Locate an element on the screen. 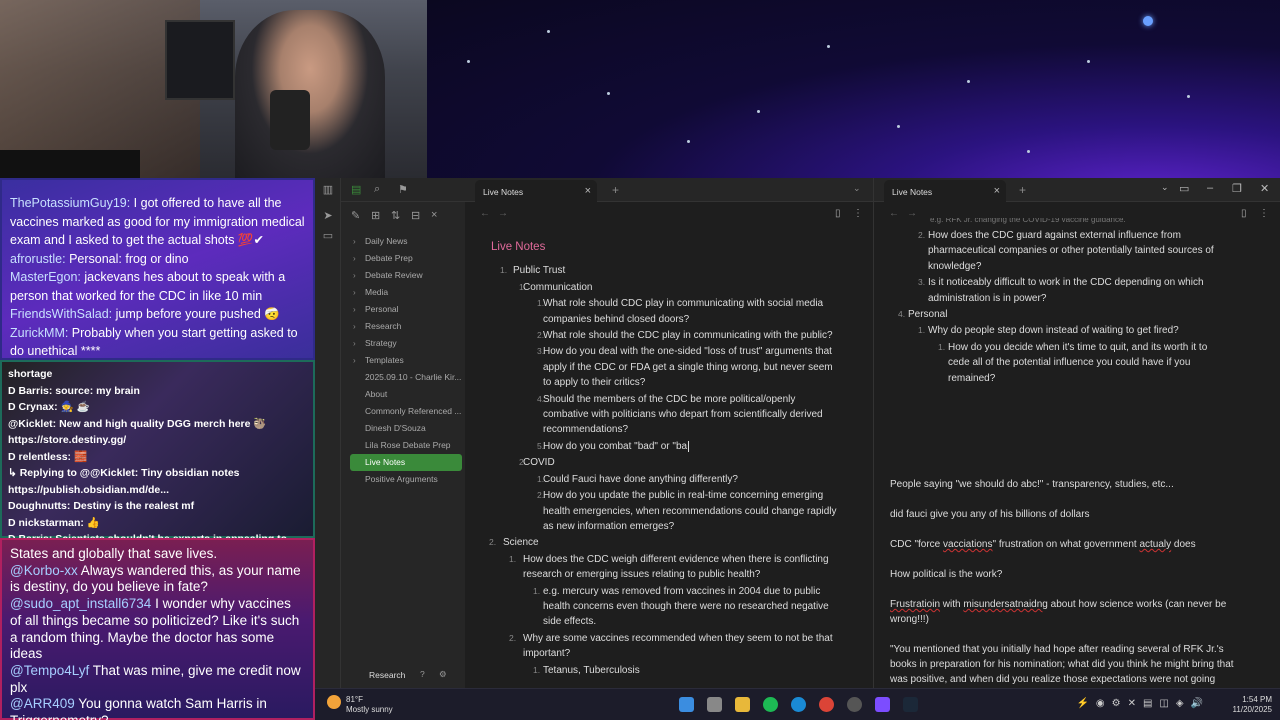 The width and height of the screenshot is (1280, 720). chat-username: afrorustle: is located at coordinates (38, 258).